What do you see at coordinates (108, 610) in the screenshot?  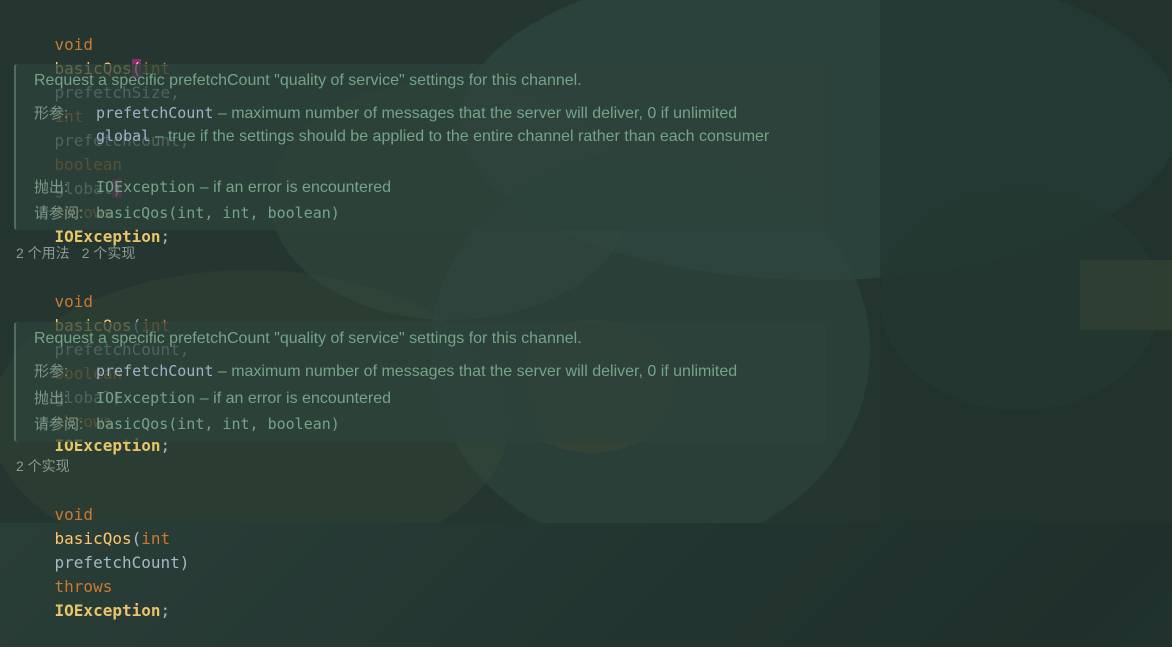 I see `exception-class: IOException` at bounding box center [108, 610].